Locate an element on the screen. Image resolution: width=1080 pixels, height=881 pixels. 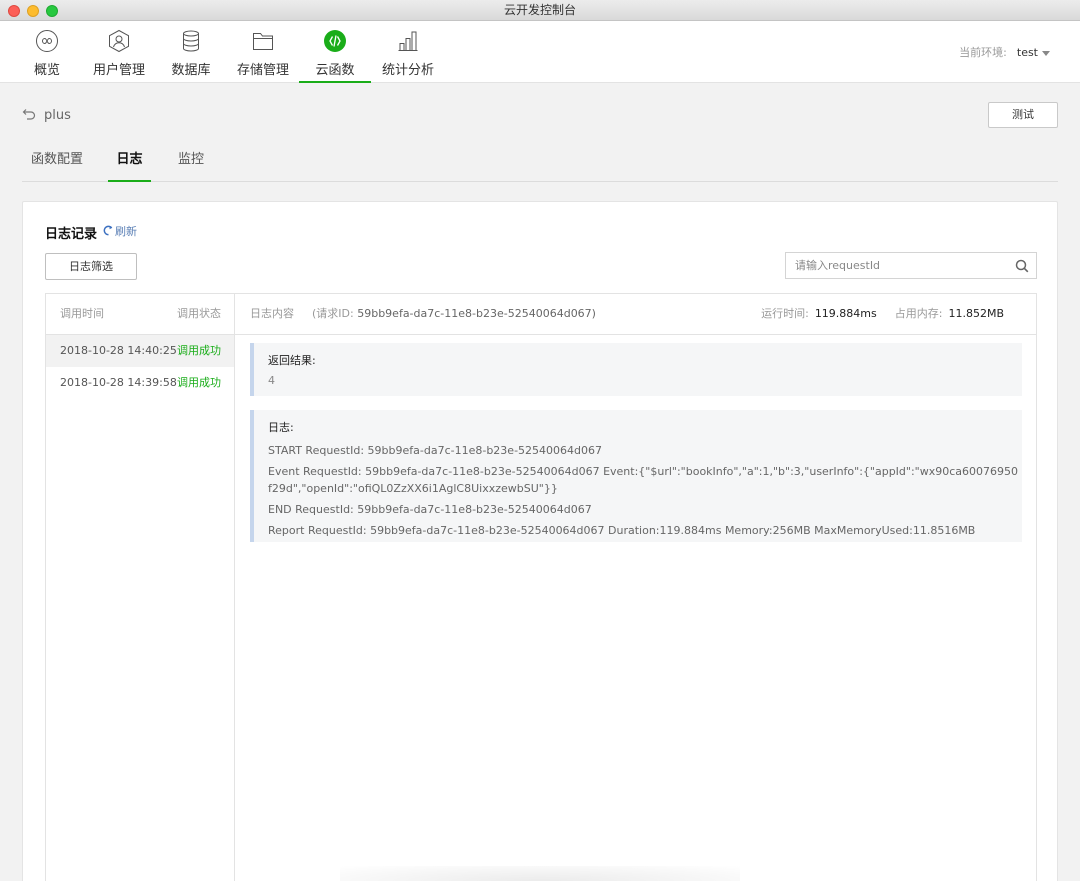
log-title: 日志记录 is located at coordinates (71, 234).